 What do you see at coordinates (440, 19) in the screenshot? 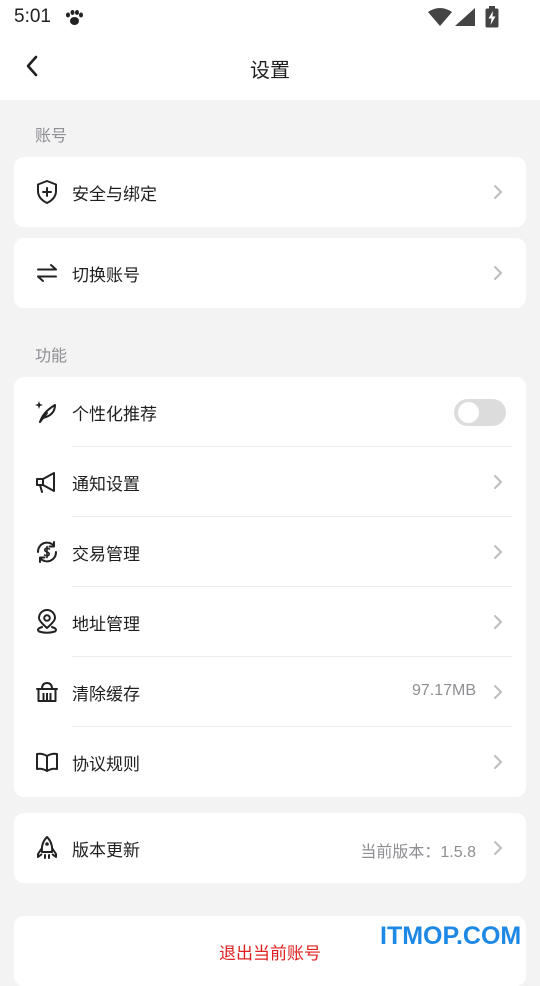
I see `wifi-icon` at bounding box center [440, 19].